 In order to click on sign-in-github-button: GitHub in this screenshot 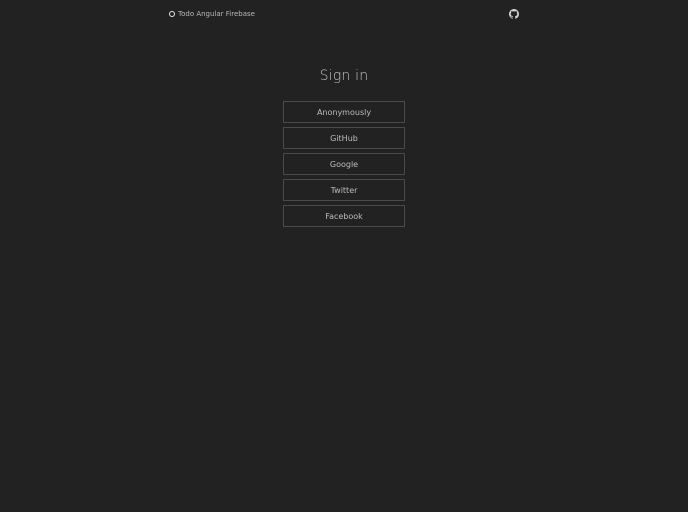, I will do `click(344, 138)`.